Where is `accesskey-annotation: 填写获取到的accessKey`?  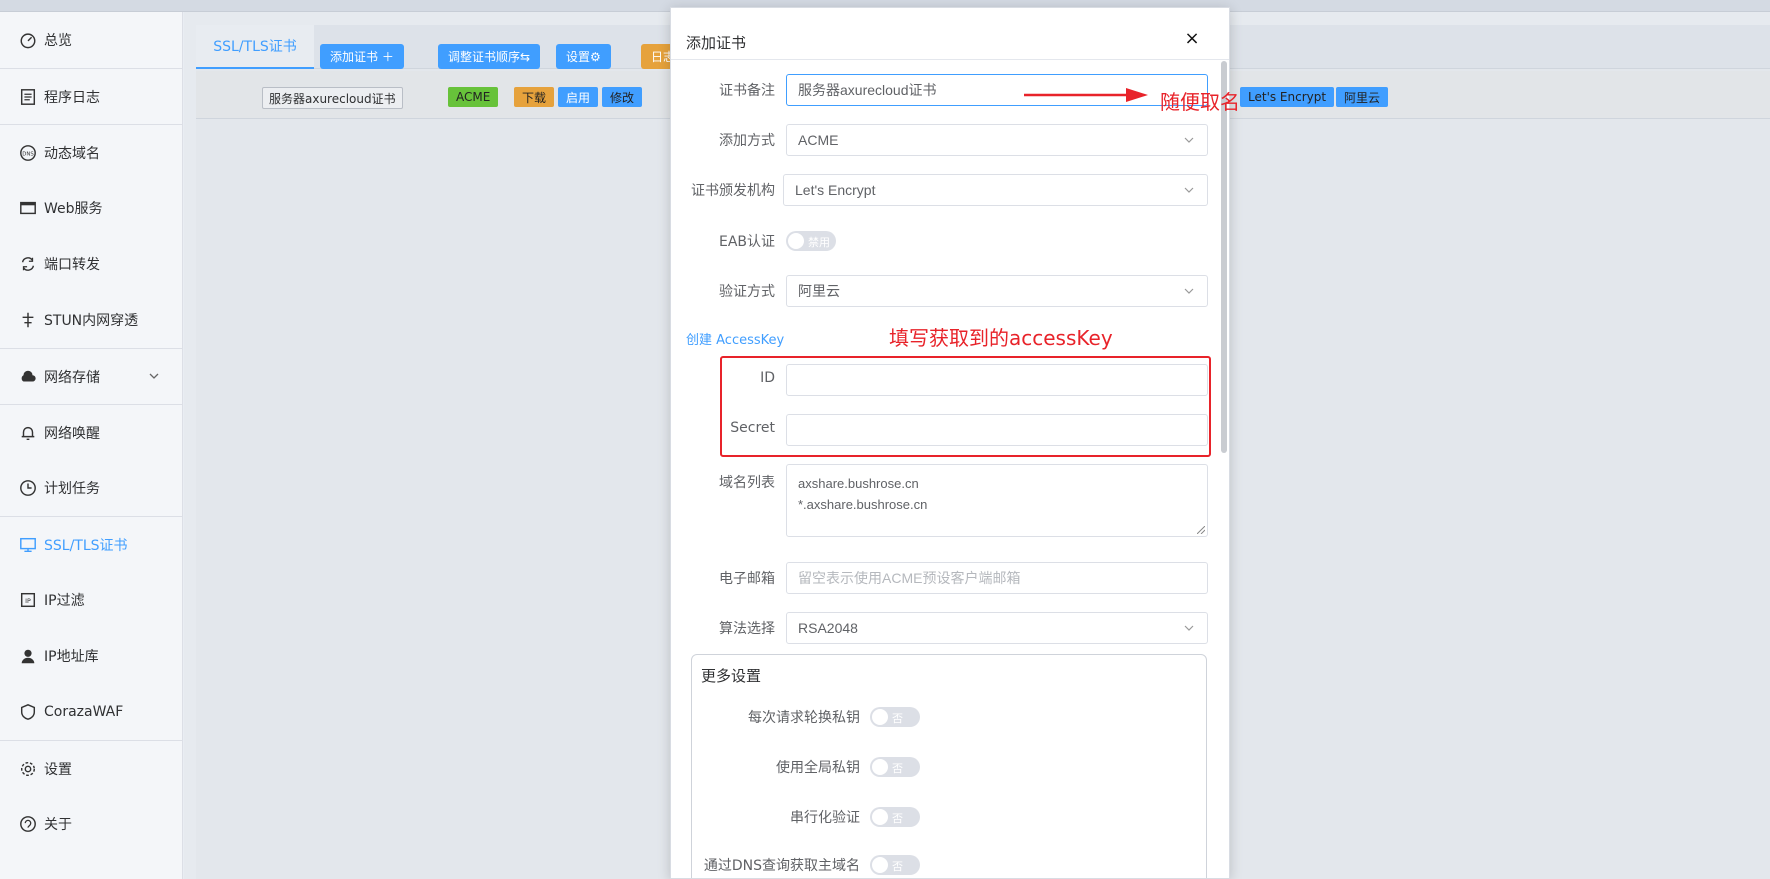 accesskey-annotation: 填写获取到的accessKey is located at coordinates (1001, 338).